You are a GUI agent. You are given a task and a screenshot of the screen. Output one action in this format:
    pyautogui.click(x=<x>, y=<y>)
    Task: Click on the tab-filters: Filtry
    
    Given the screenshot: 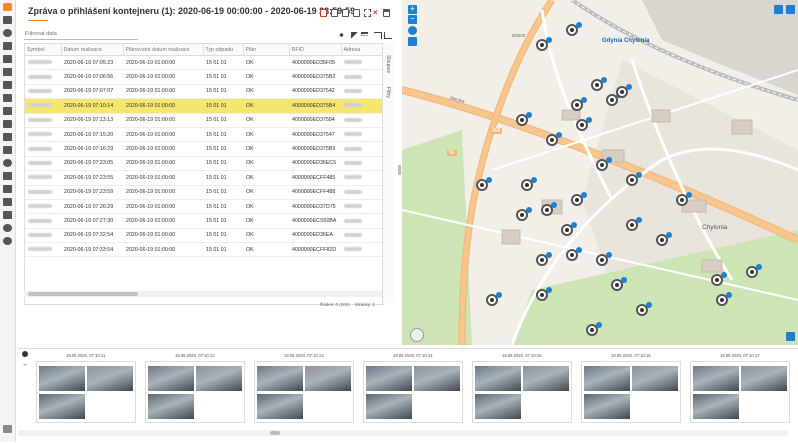 What is the action you would take?
    pyautogui.click(x=388, y=92)
    